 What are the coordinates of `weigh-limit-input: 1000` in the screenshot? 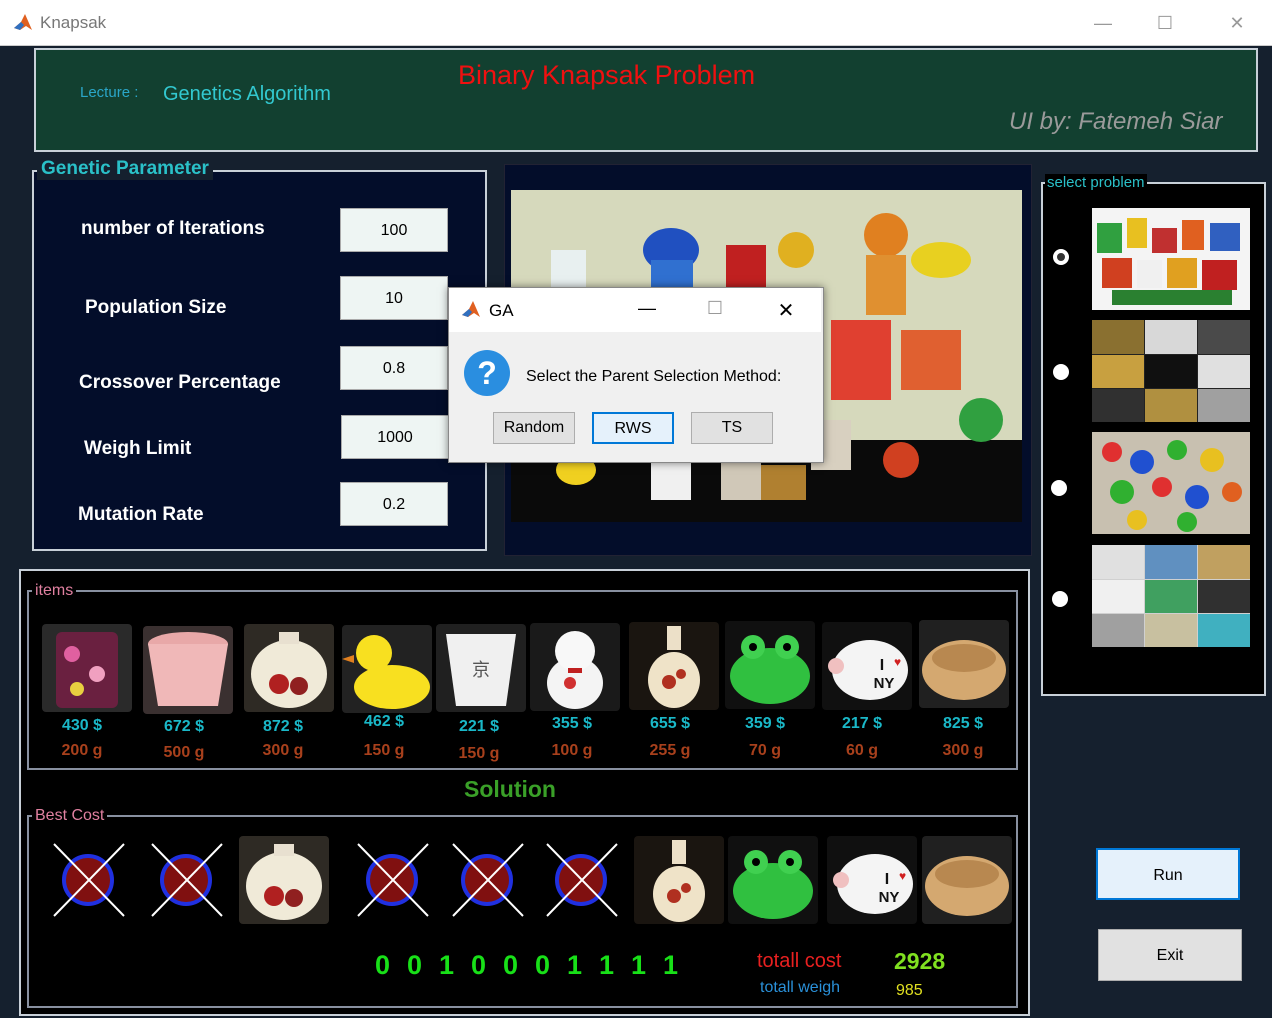 It's located at (395, 437).